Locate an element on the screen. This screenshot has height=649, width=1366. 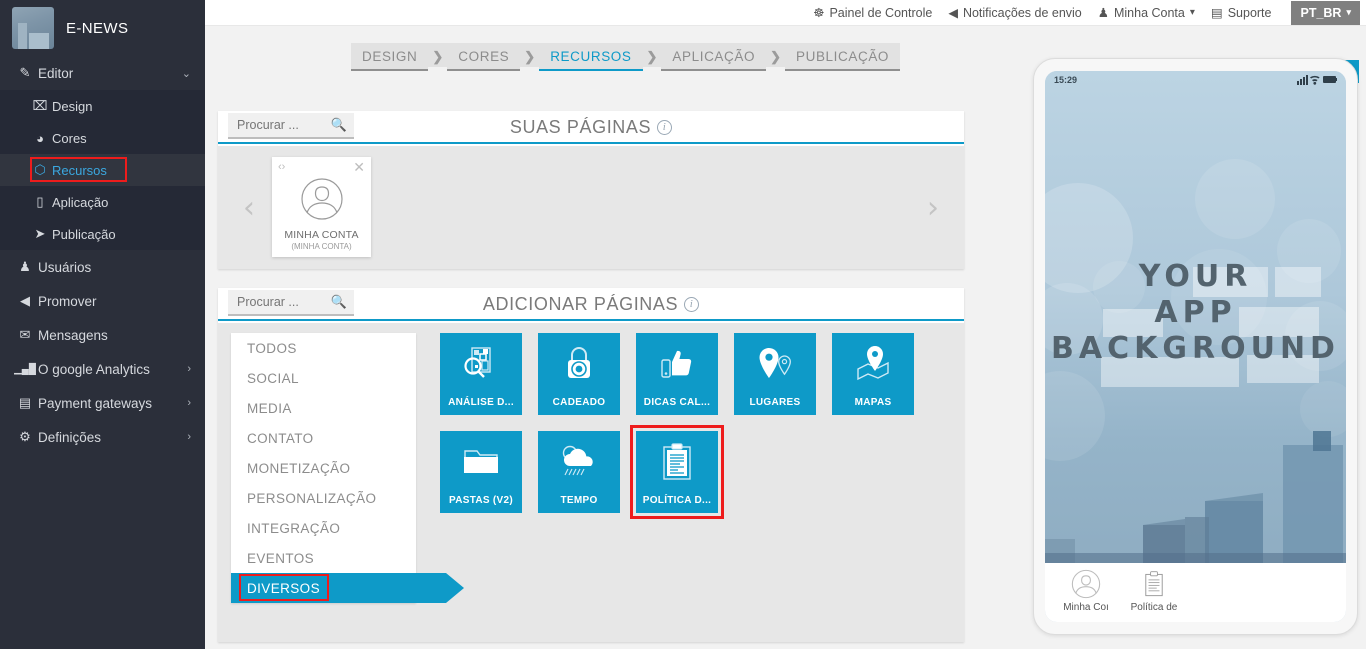
tile-lugares: LUGARES is located at coordinates (775, 374).